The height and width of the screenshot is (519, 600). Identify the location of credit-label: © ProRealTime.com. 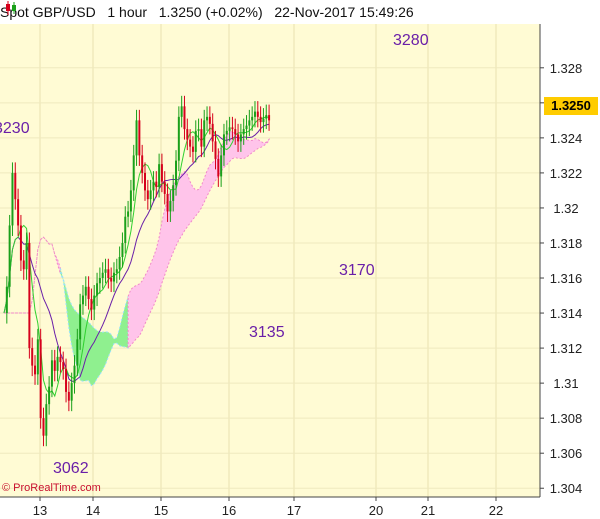
(51, 488).